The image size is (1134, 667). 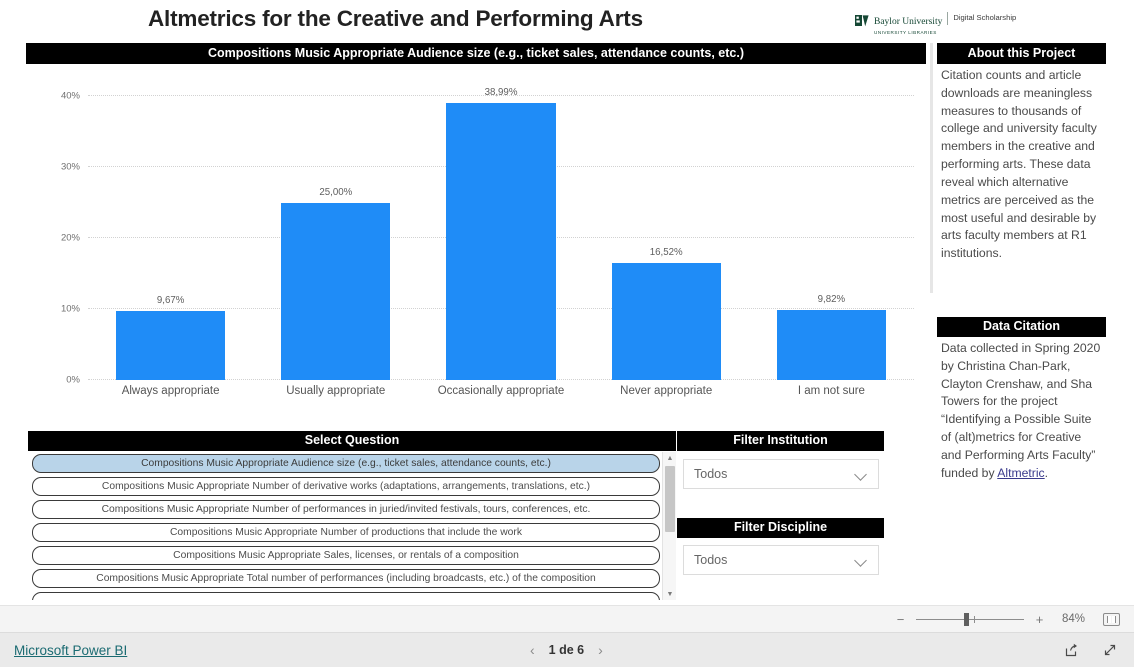 I want to click on previous-page-button: ‹, so click(x=532, y=650).